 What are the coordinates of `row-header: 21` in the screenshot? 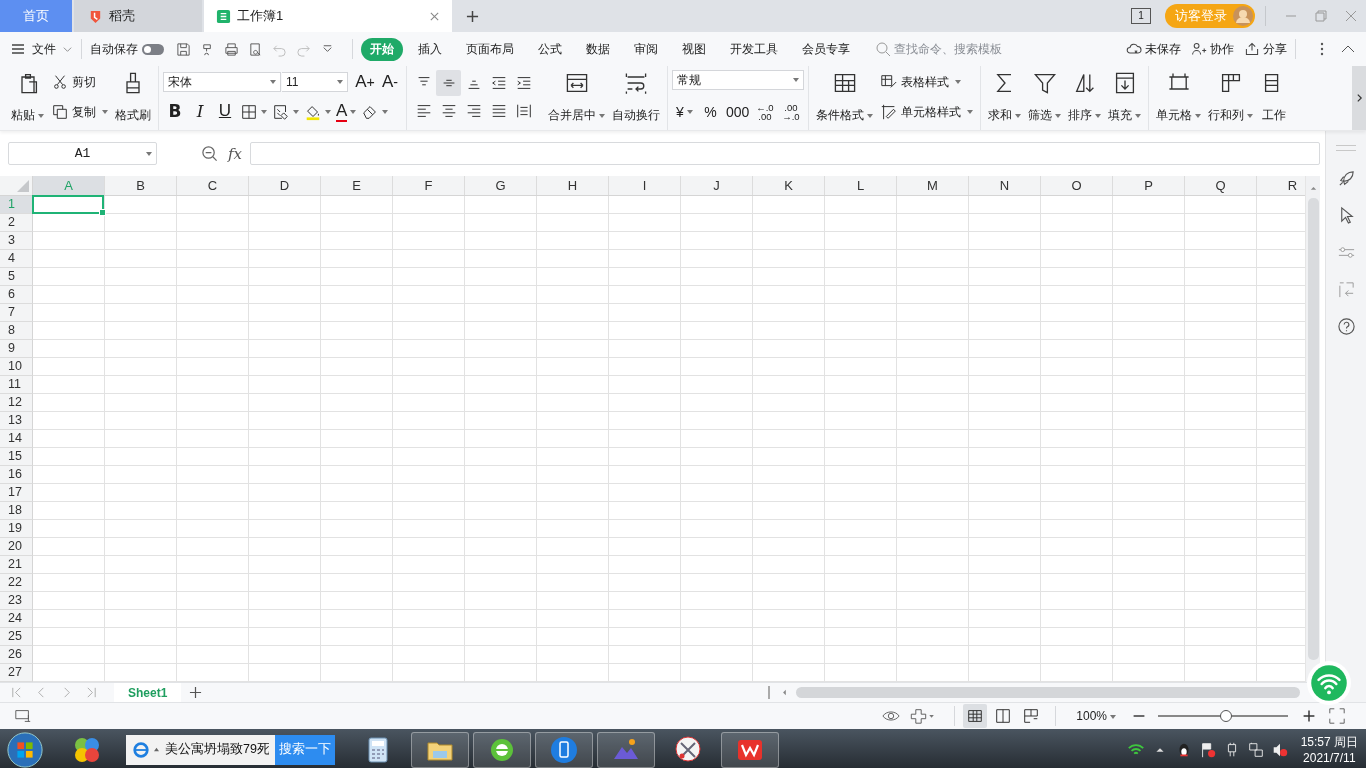 It's located at (16, 565).